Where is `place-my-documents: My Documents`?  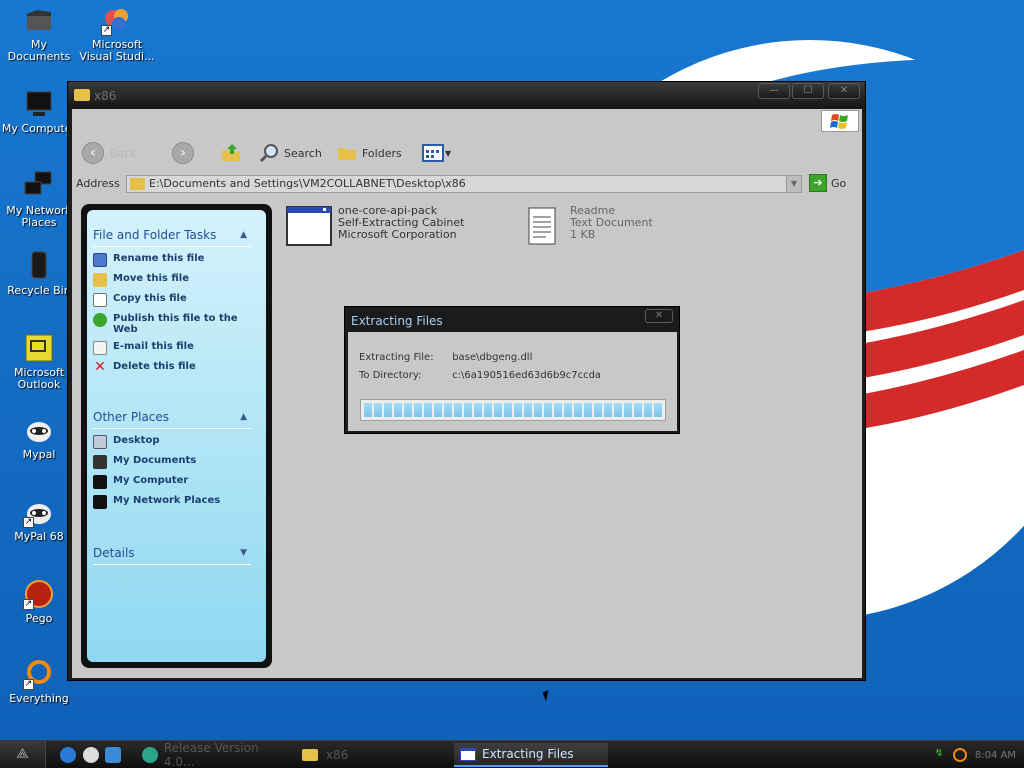
place-my-documents: My Documents is located at coordinates (172, 462).